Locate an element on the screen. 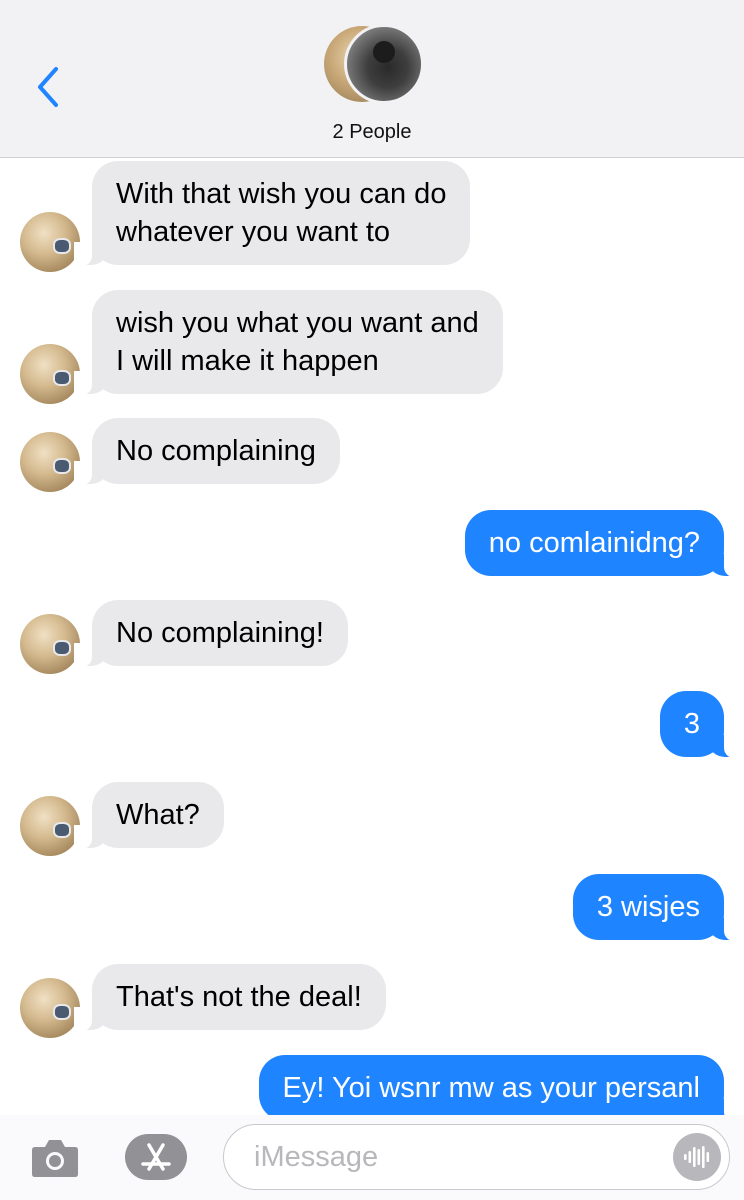 This screenshot has width=744, height=1200. chevron-left-icon is located at coordinates (48, 87).